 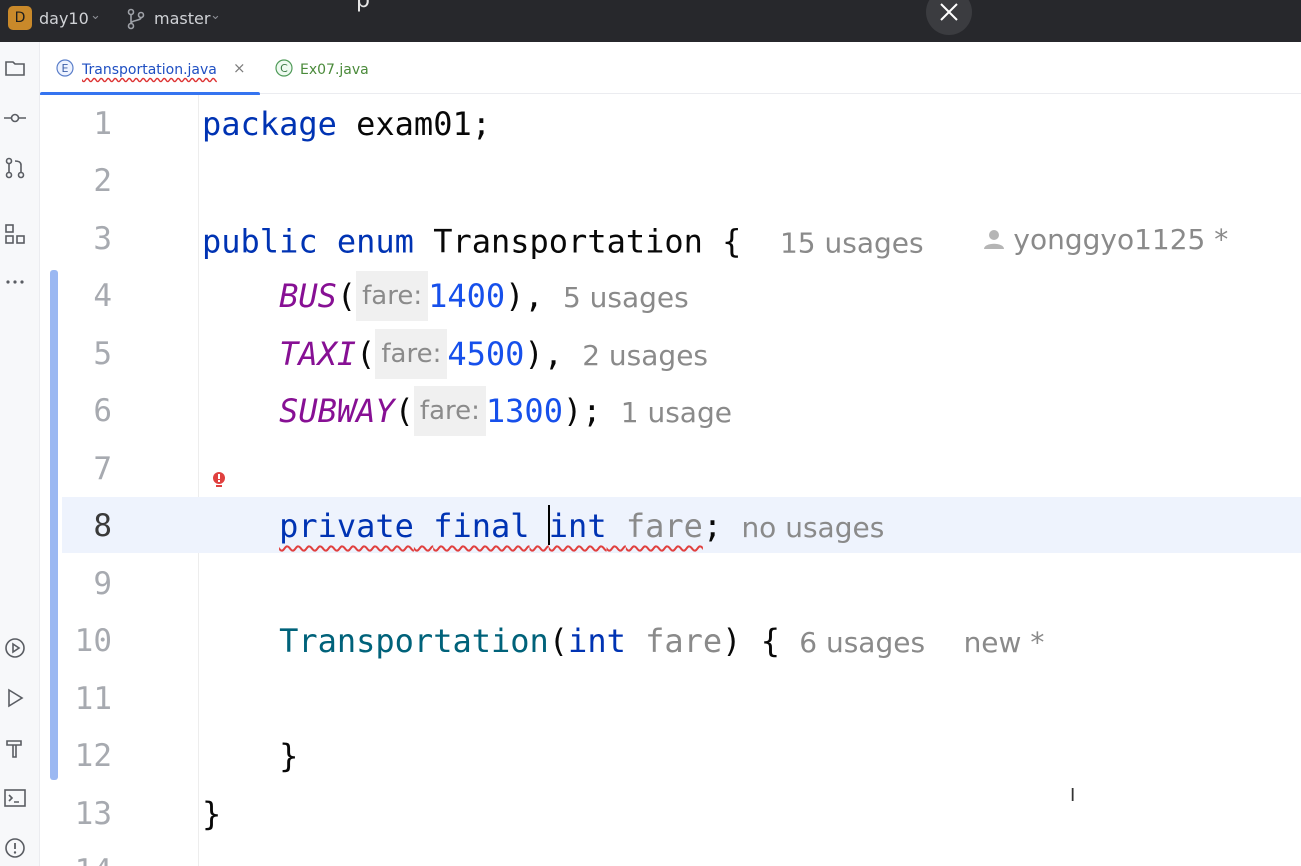 What do you see at coordinates (670, 756) in the screenshot?
I see `code-line: 12 }` at bounding box center [670, 756].